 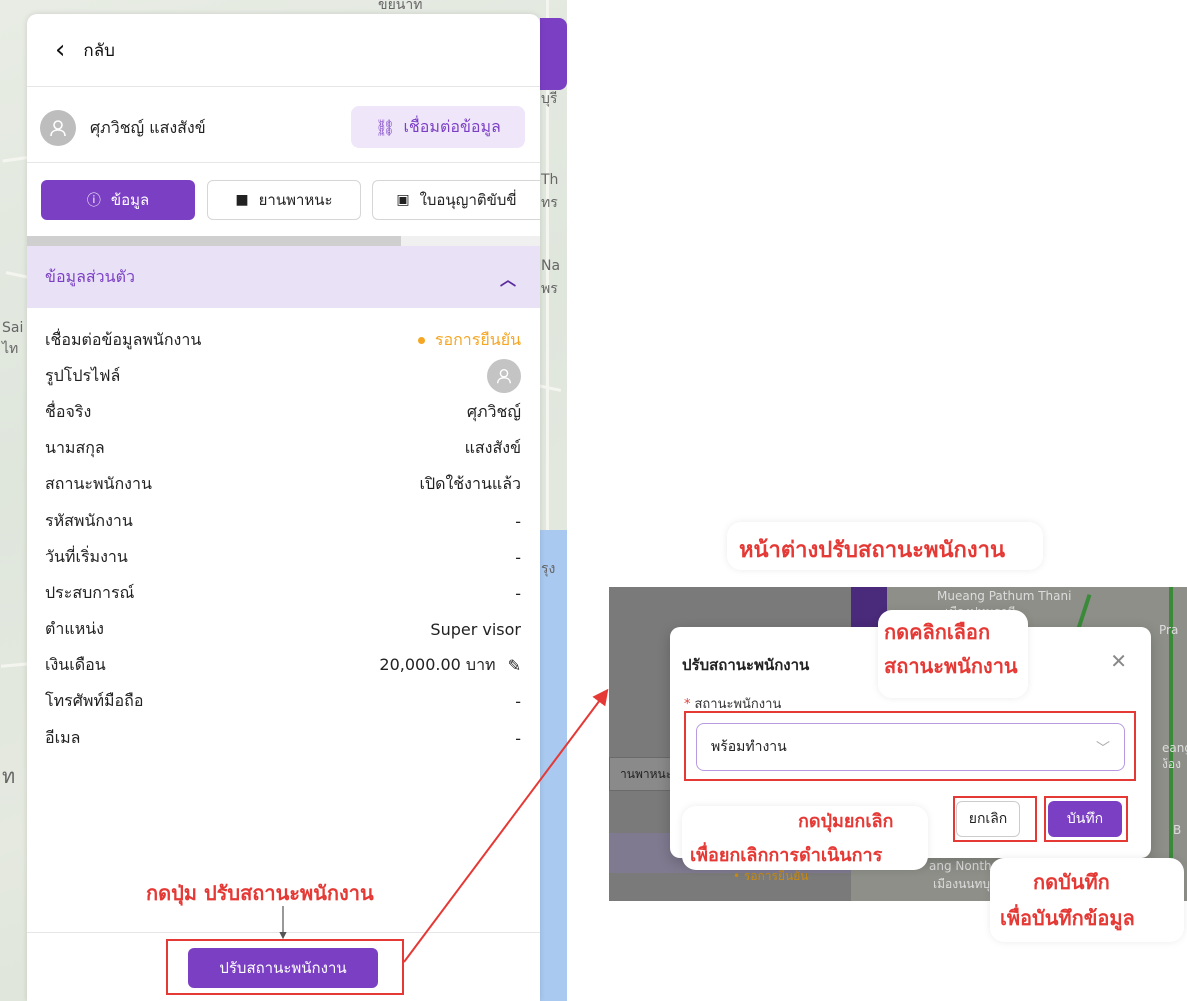 I want to click on info-label: รูปโปรไฟล์, so click(x=83, y=375).